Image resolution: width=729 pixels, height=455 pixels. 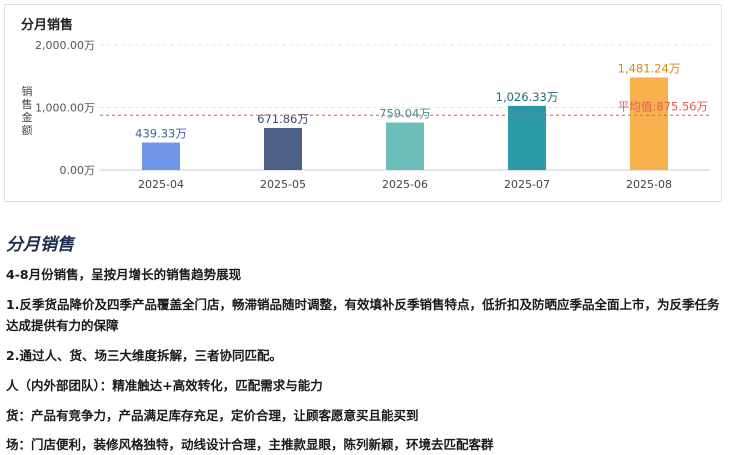 What do you see at coordinates (283, 119) in the screenshot?
I see `bar-value-label: 671.86万` at bounding box center [283, 119].